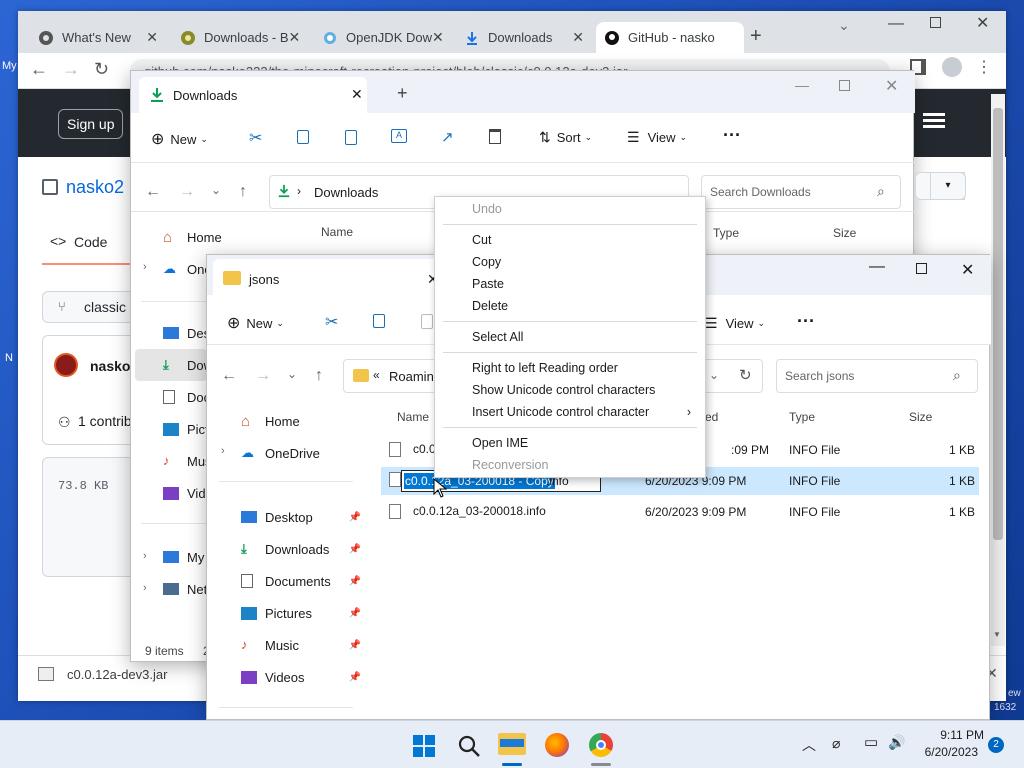  What do you see at coordinates (844, 25) in the screenshot?
I see `tab-search-icon: ⌄` at bounding box center [844, 25].